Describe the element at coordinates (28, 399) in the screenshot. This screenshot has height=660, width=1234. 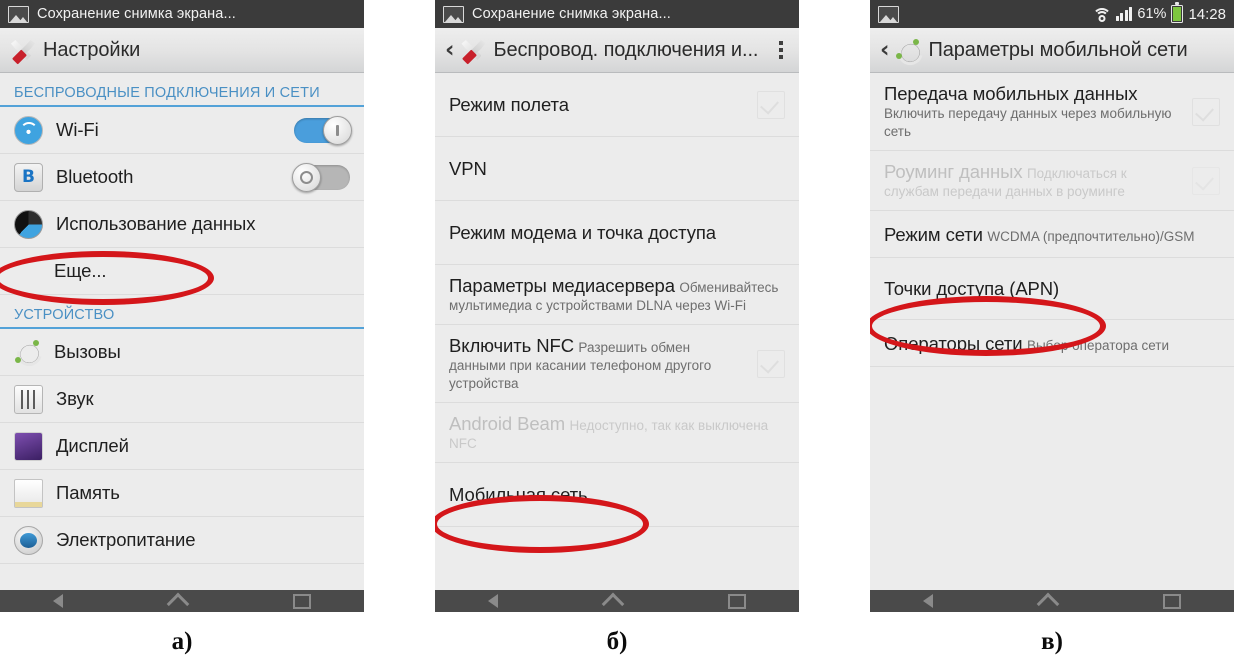
I see `sound-icon` at that location.